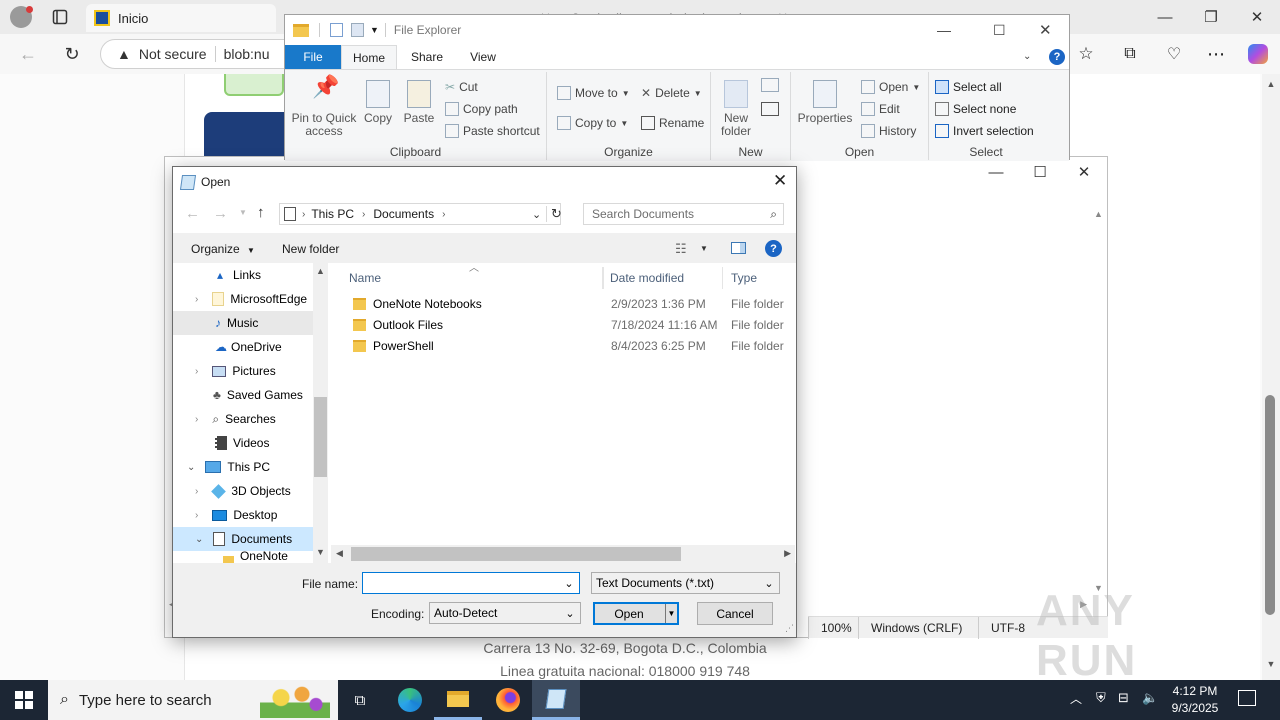  Describe the element at coordinates (944, 30) in the screenshot. I see `explorer-minimize-button: —` at that location.